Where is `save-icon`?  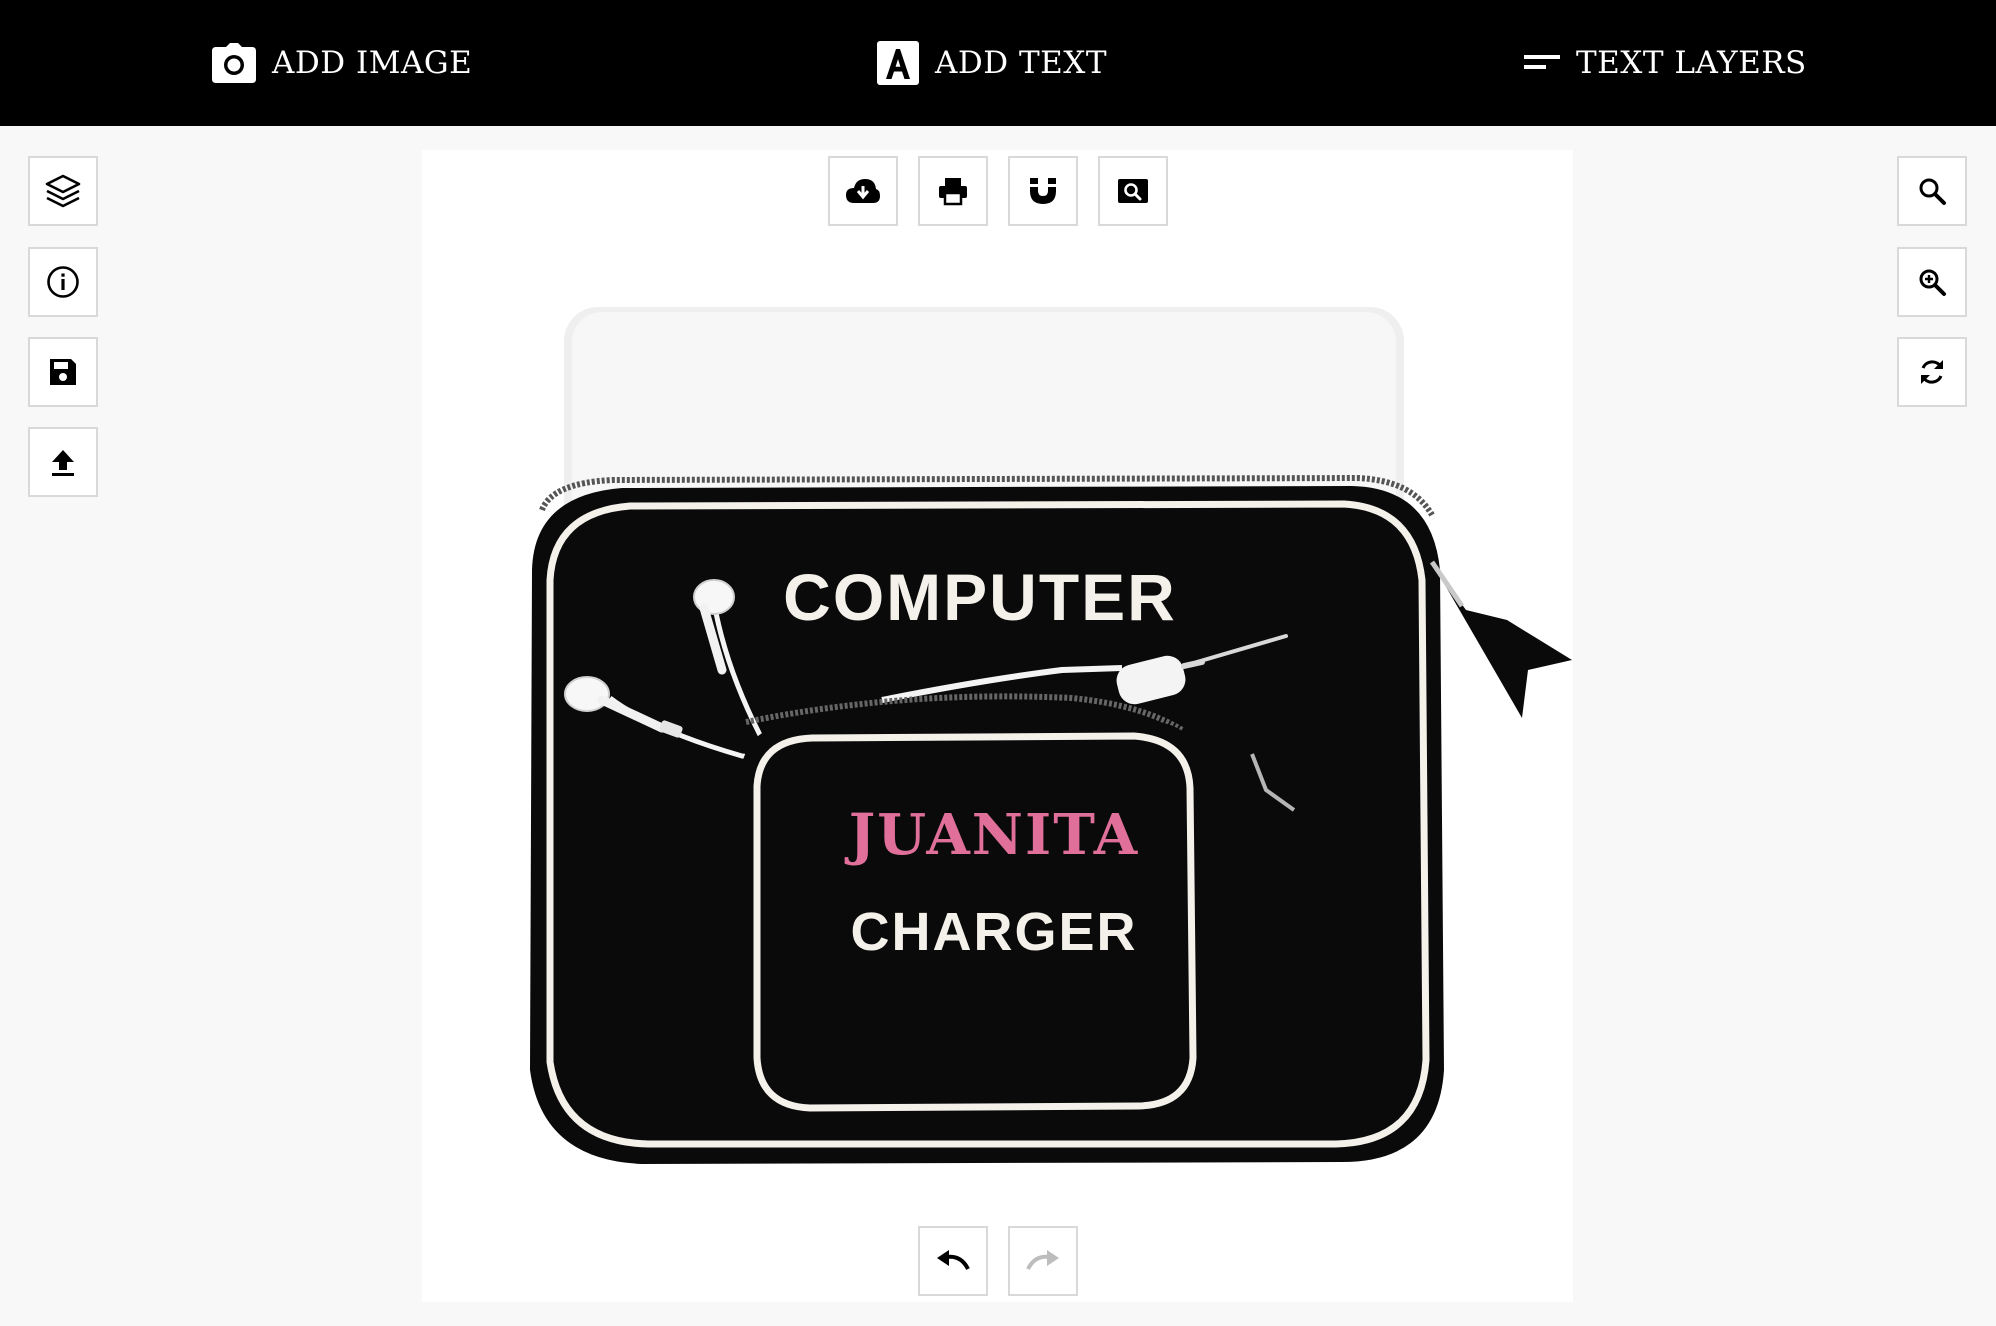
save-icon is located at coordinates (63, 372).